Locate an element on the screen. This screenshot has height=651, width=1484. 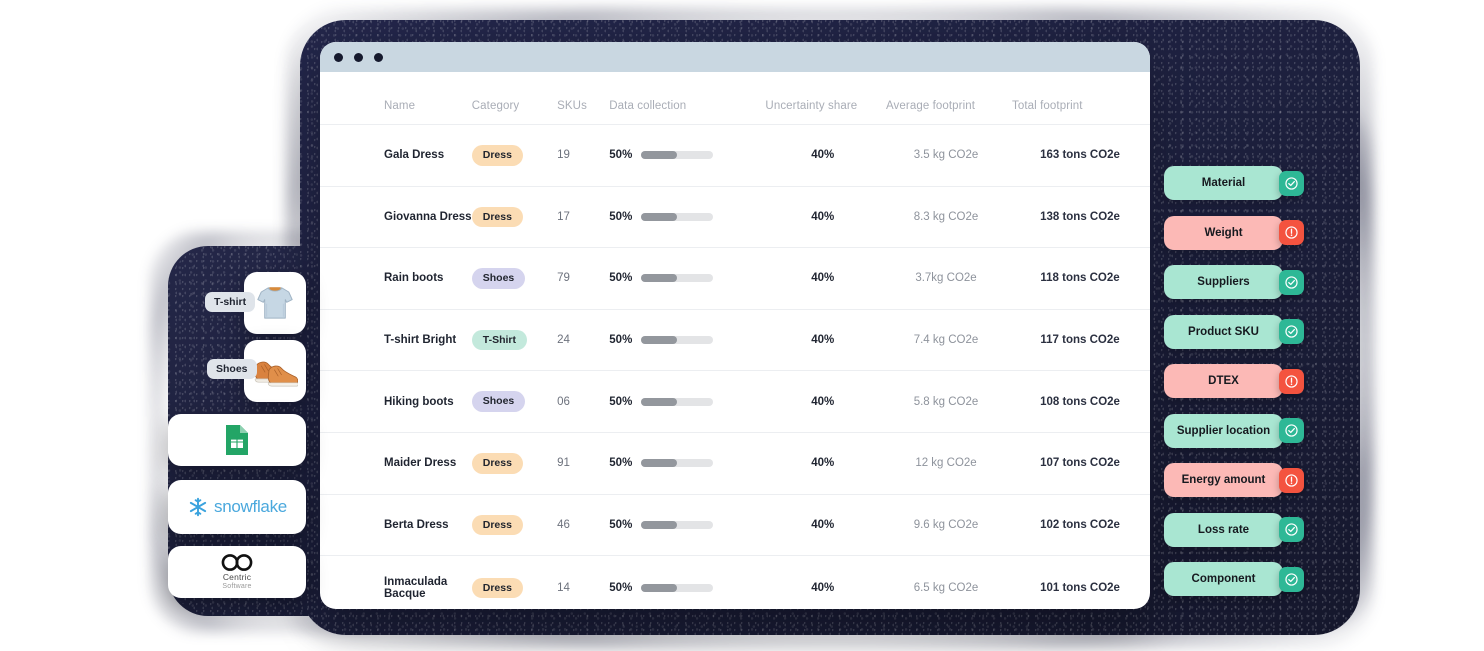
column-header-uncertainty-share: Uncertainty share is located at coordinates (822, 98).